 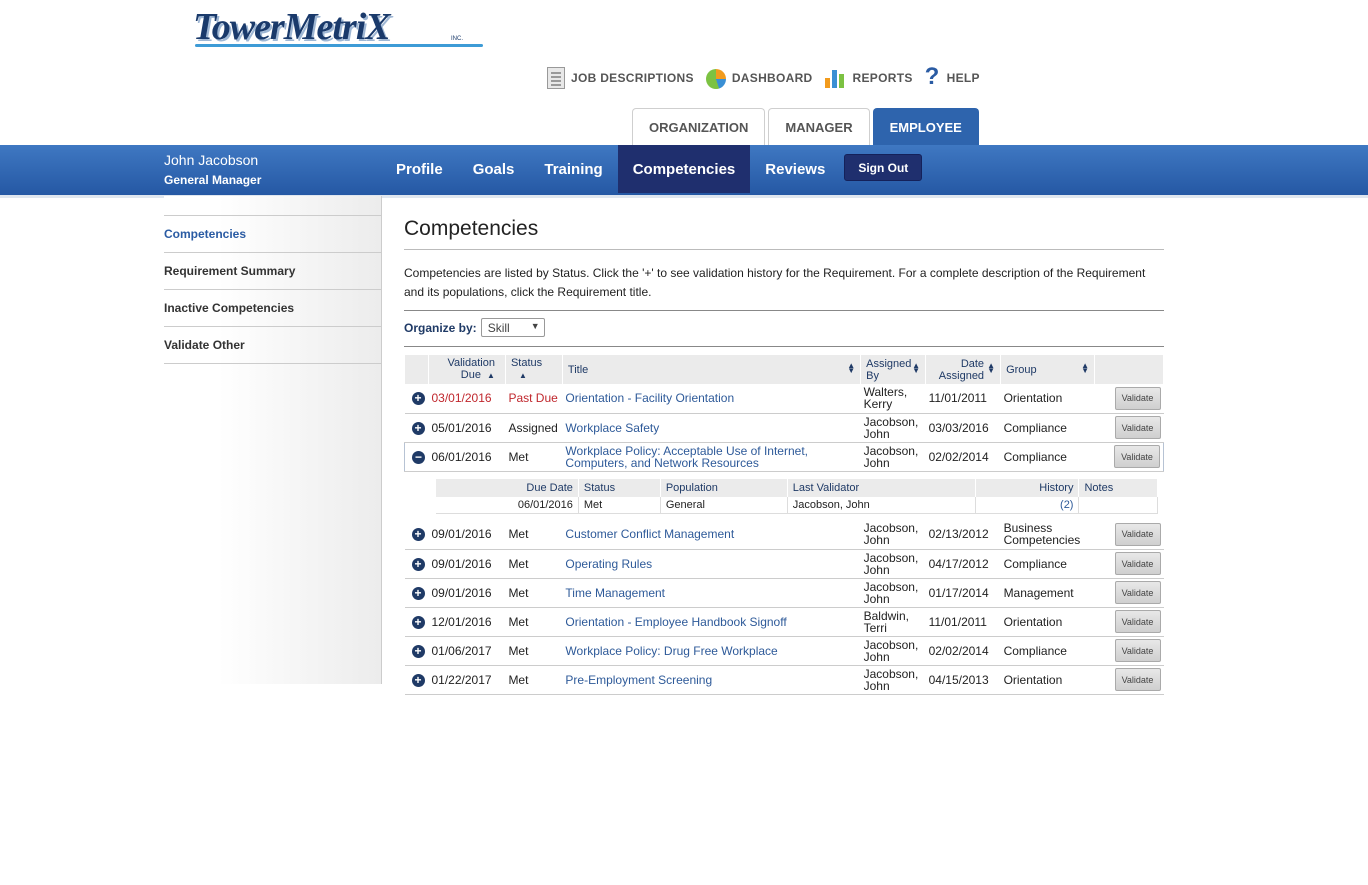 What do you see at coordinates (418, 457) in the screenshot?
I see `collapse-icon: −` at bounding box center [418, 457].